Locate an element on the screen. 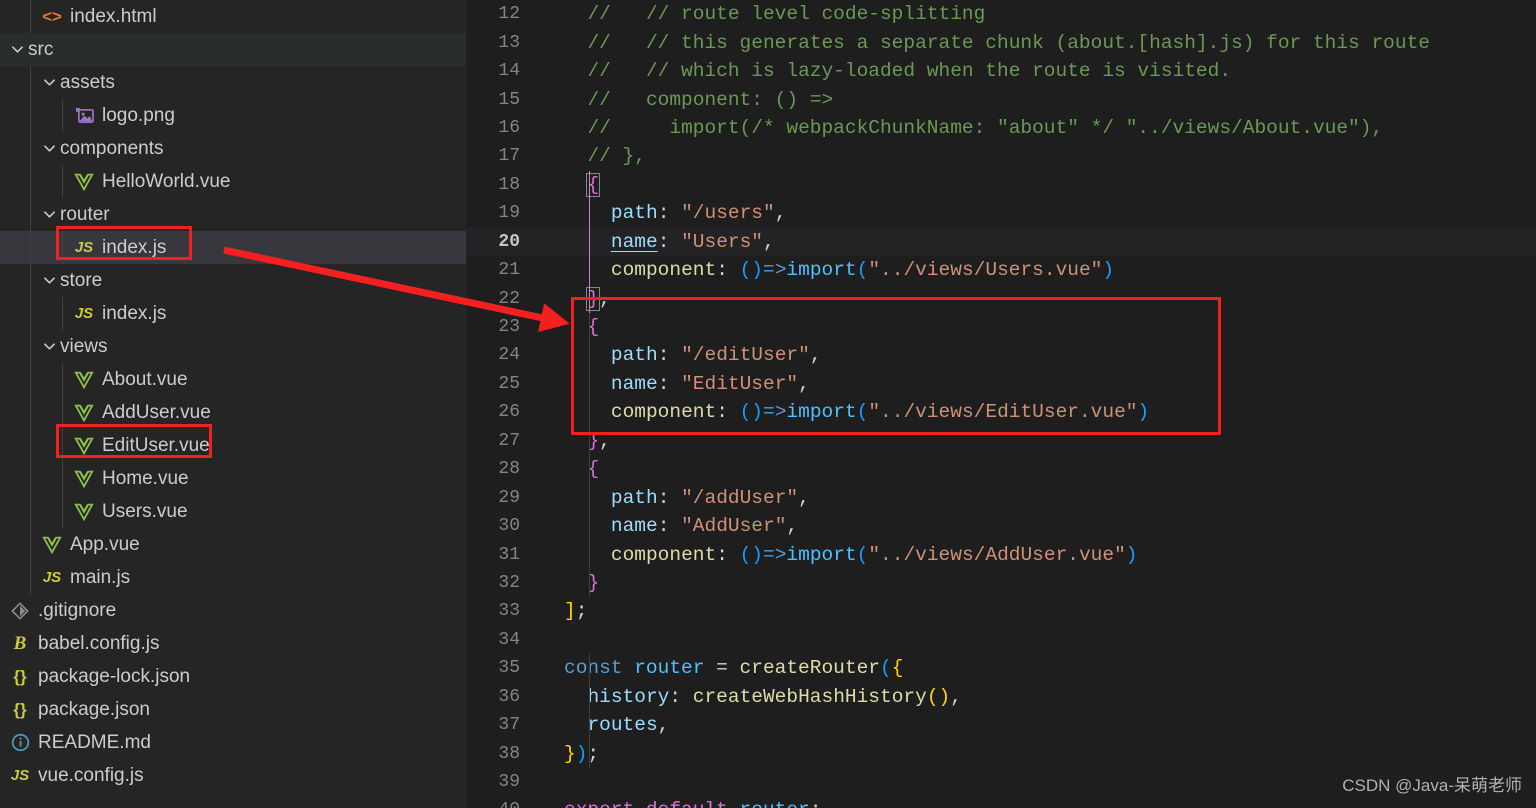  code-line: 27}, is located at coordinates (1001, 441).